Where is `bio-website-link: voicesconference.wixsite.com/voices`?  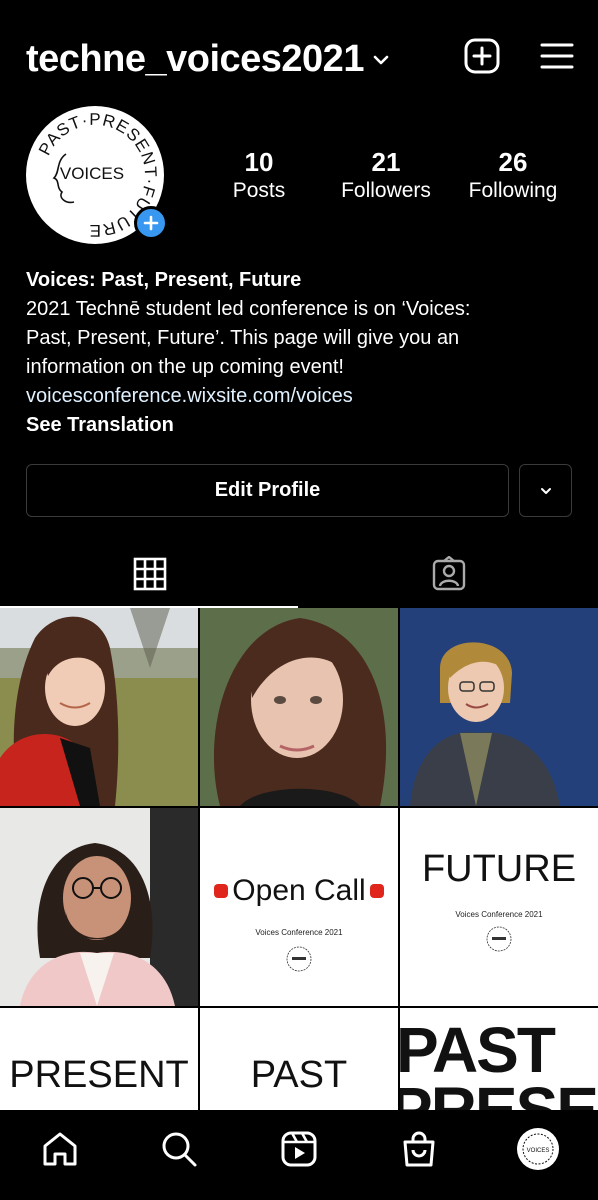
bio-website-link: voicesconference.wixsite.com/voices is located at coordinates (306, 396).